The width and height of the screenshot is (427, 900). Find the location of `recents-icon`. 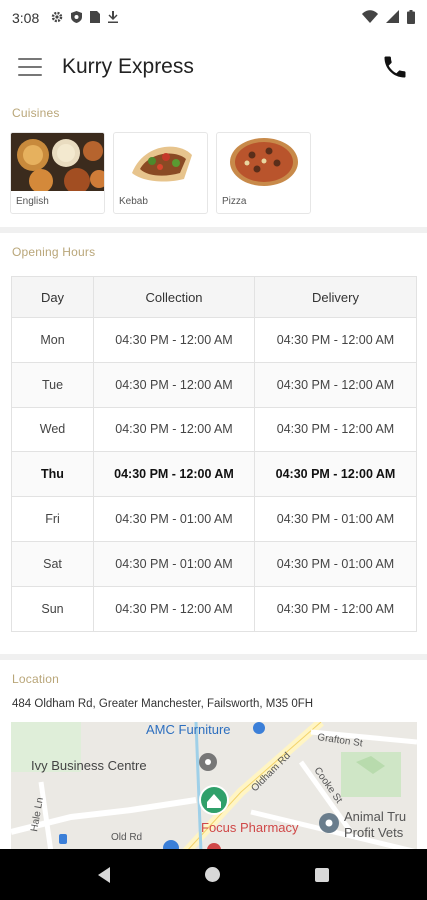

recents-icon is located at coordinates (322, 874).